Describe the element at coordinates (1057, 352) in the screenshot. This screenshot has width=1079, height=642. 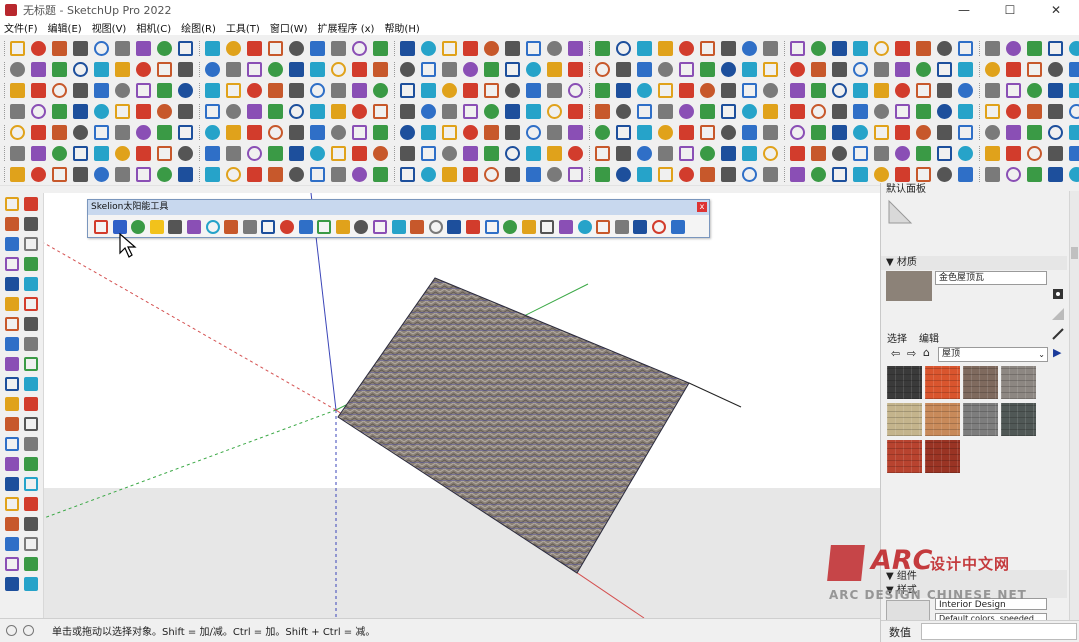
I see `details-arrow-icon: ▶` at that location.